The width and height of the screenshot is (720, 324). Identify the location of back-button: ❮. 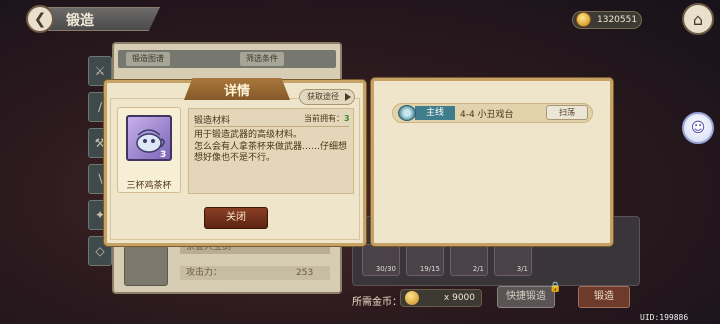
(40, 19).